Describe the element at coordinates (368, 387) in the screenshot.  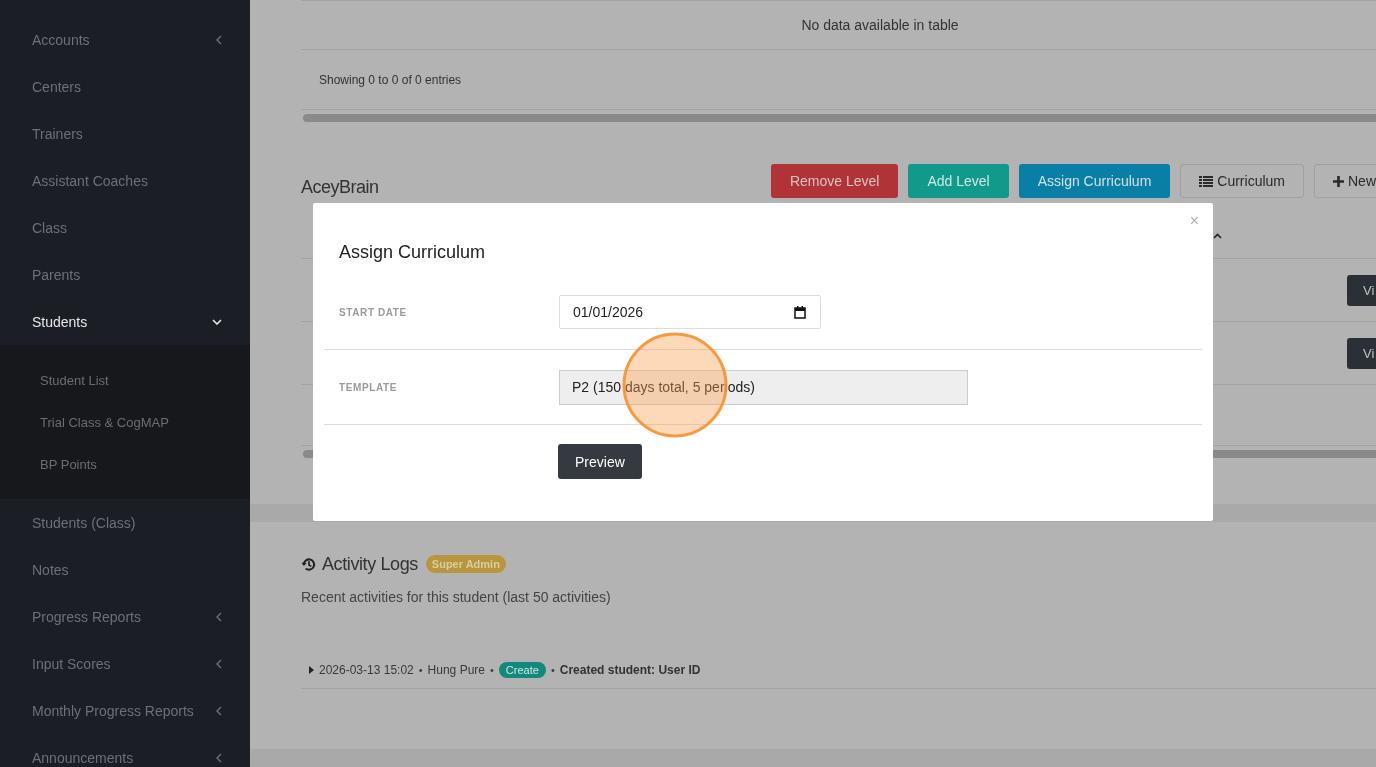
I see `field-label: TEMPLATE` at that location.